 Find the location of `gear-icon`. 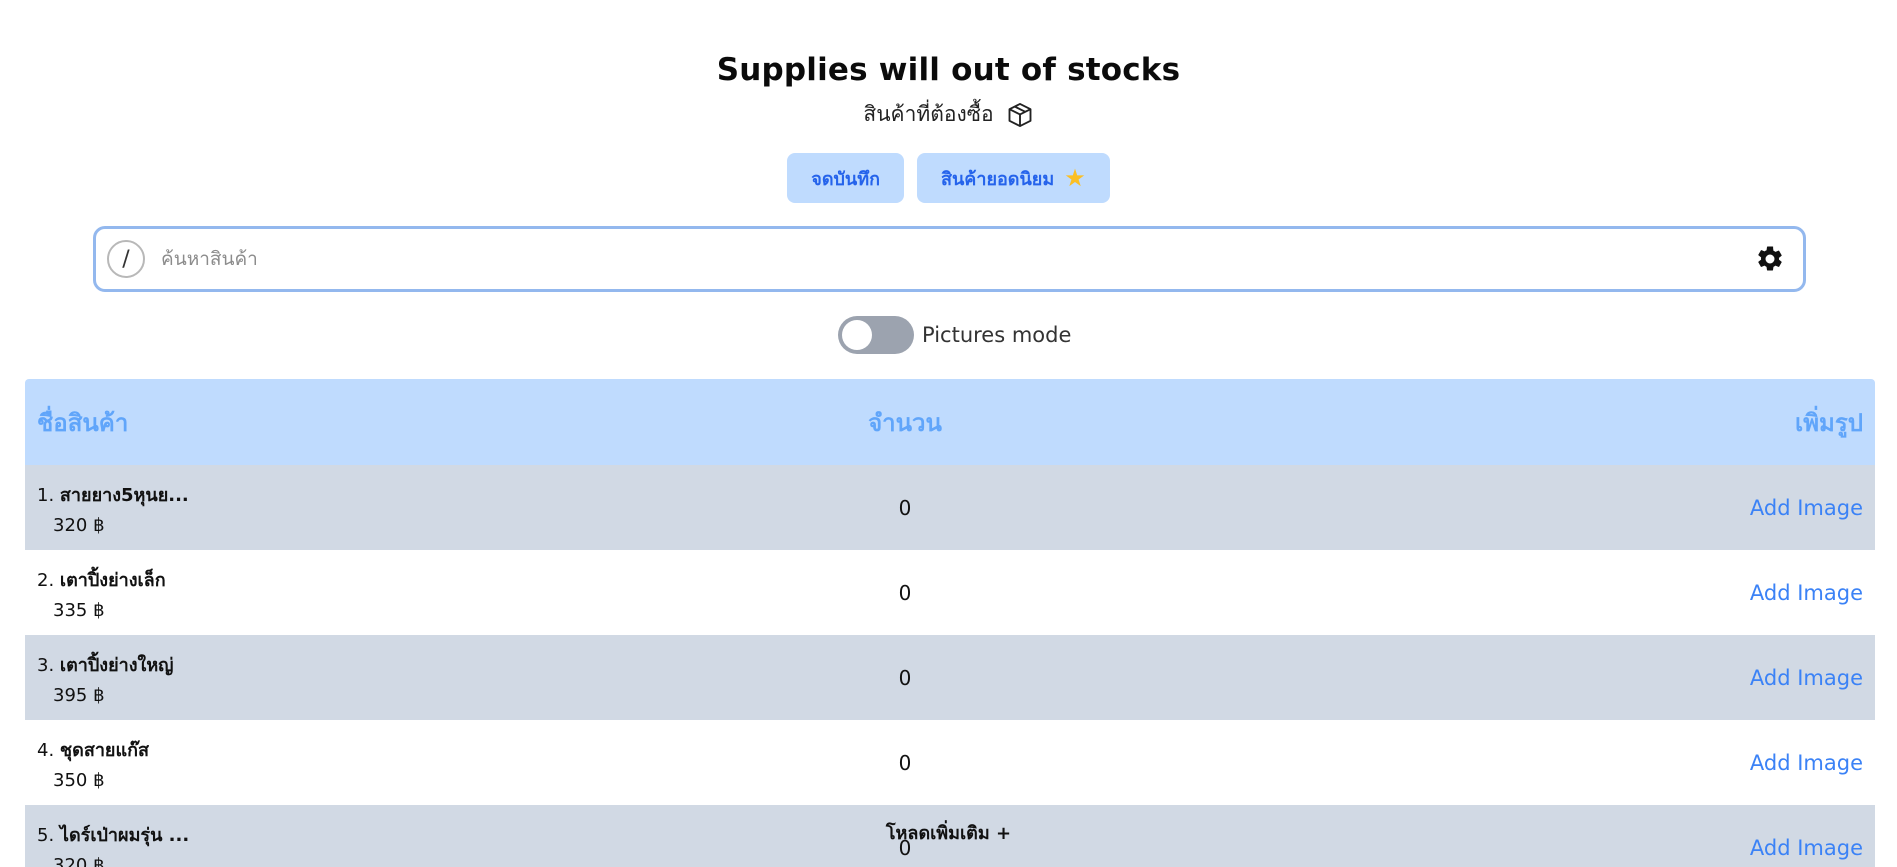

gear-icon is located at coordinates (1770, 259).